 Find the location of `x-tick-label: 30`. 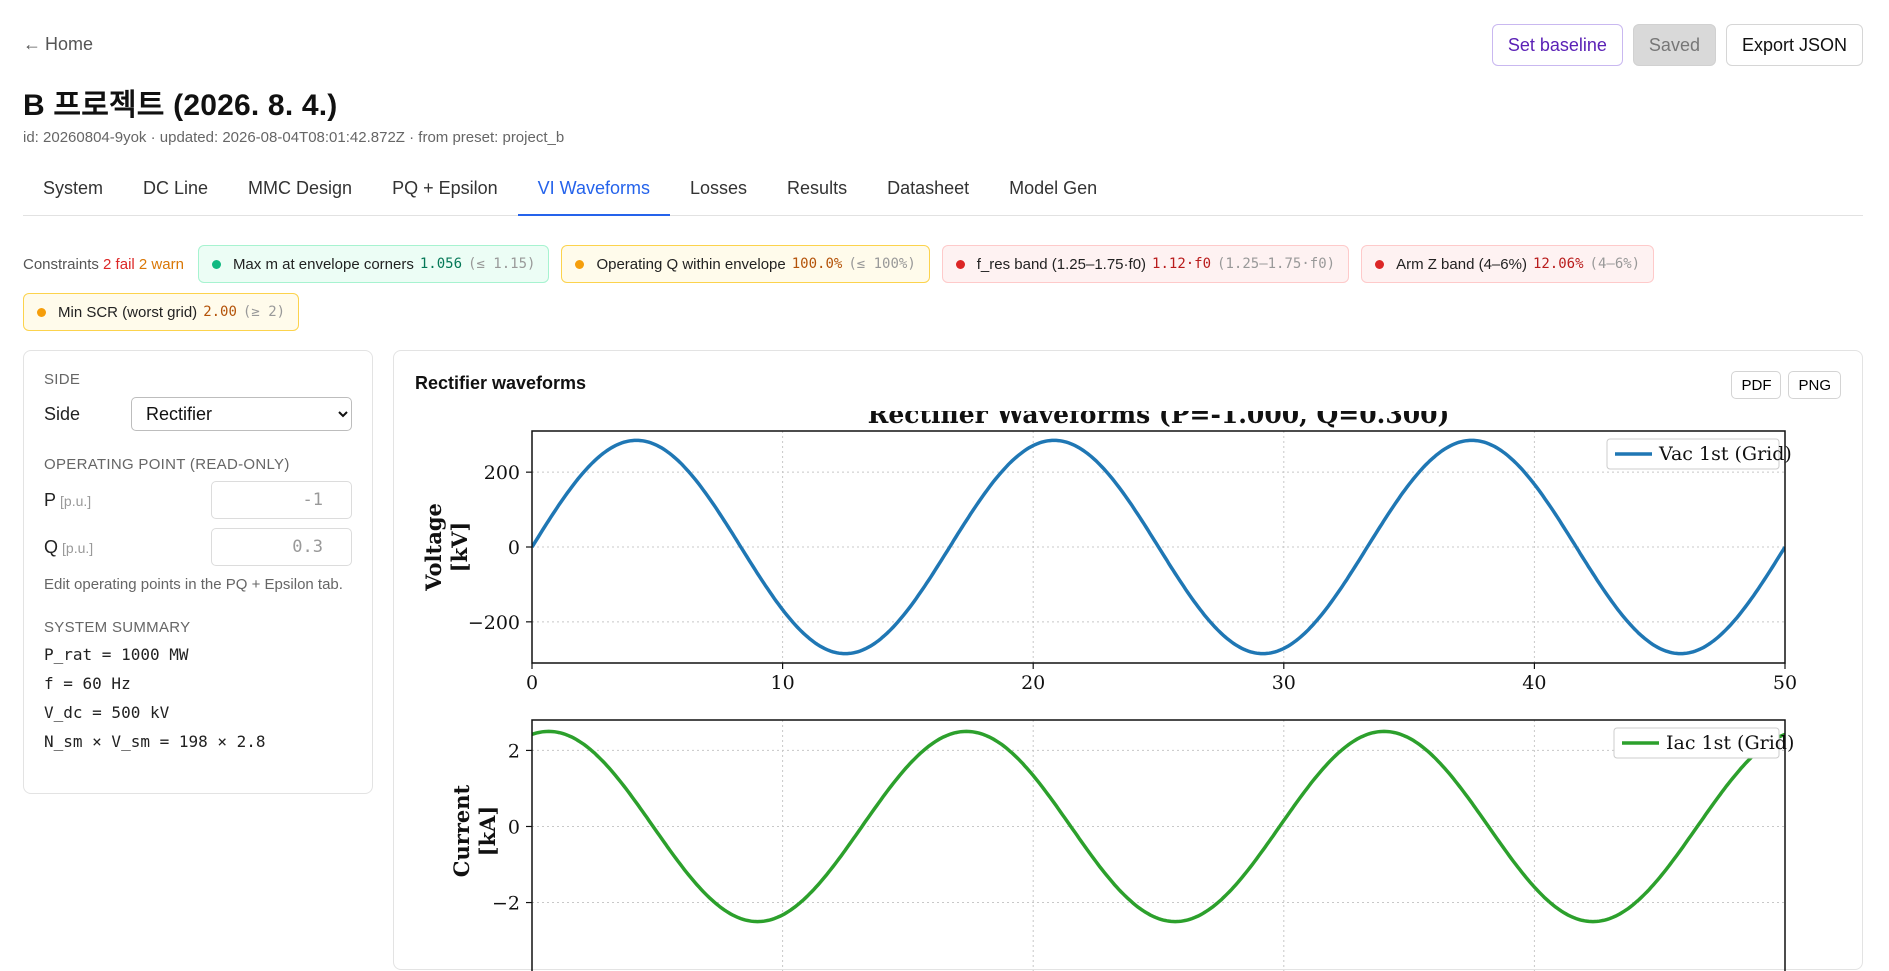

x-tick-label: 30 is located at coordinates (1284, 683).